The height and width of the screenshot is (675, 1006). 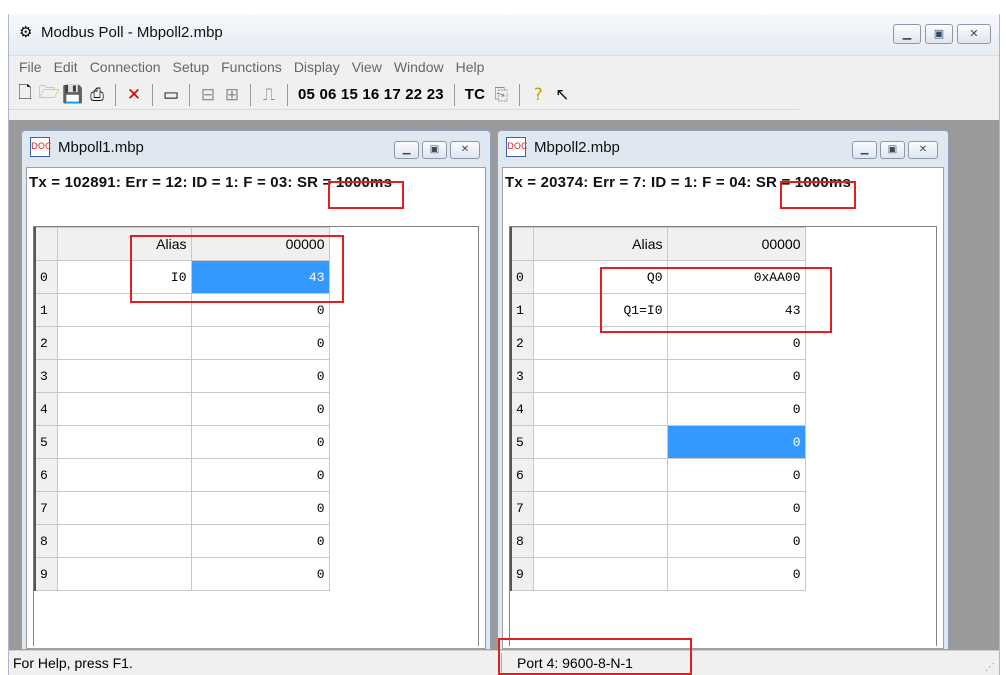 I want to click on print-icon: ⎙, so click(x=97, y=95).